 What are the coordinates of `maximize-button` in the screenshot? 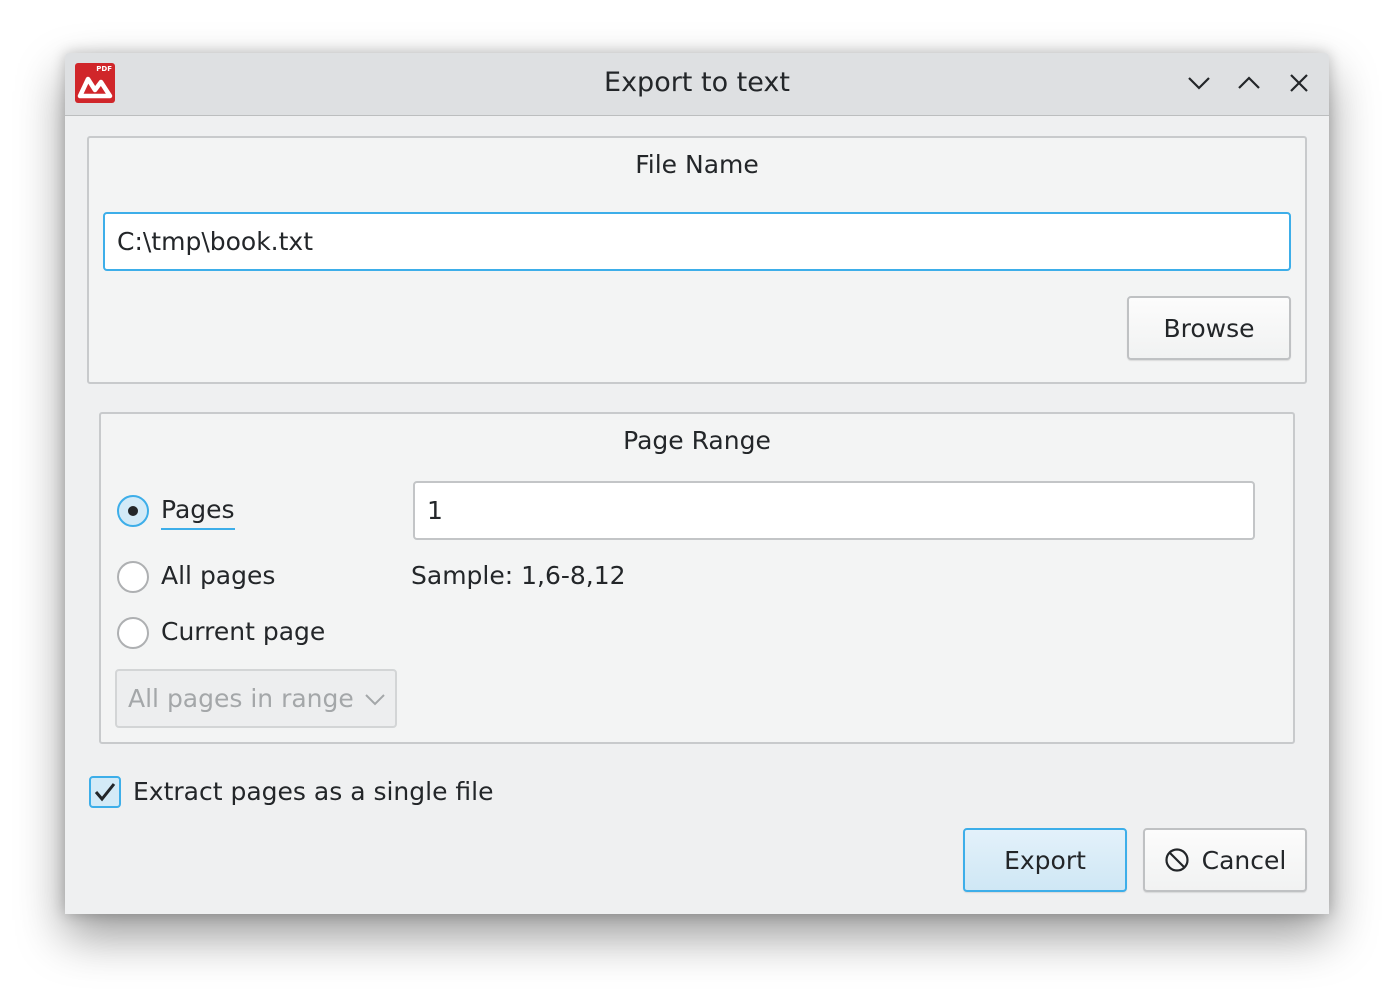 It's located at (1249, 84).